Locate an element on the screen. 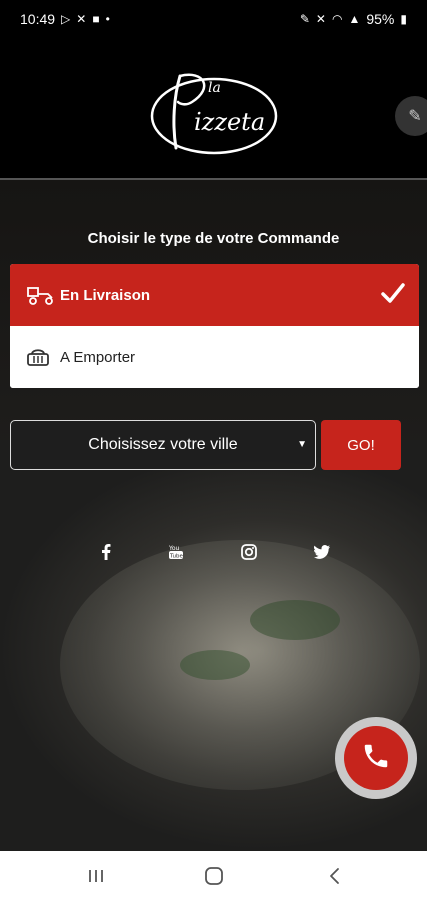  youtube-icon: You Tube is located at coordinates (176, 552).